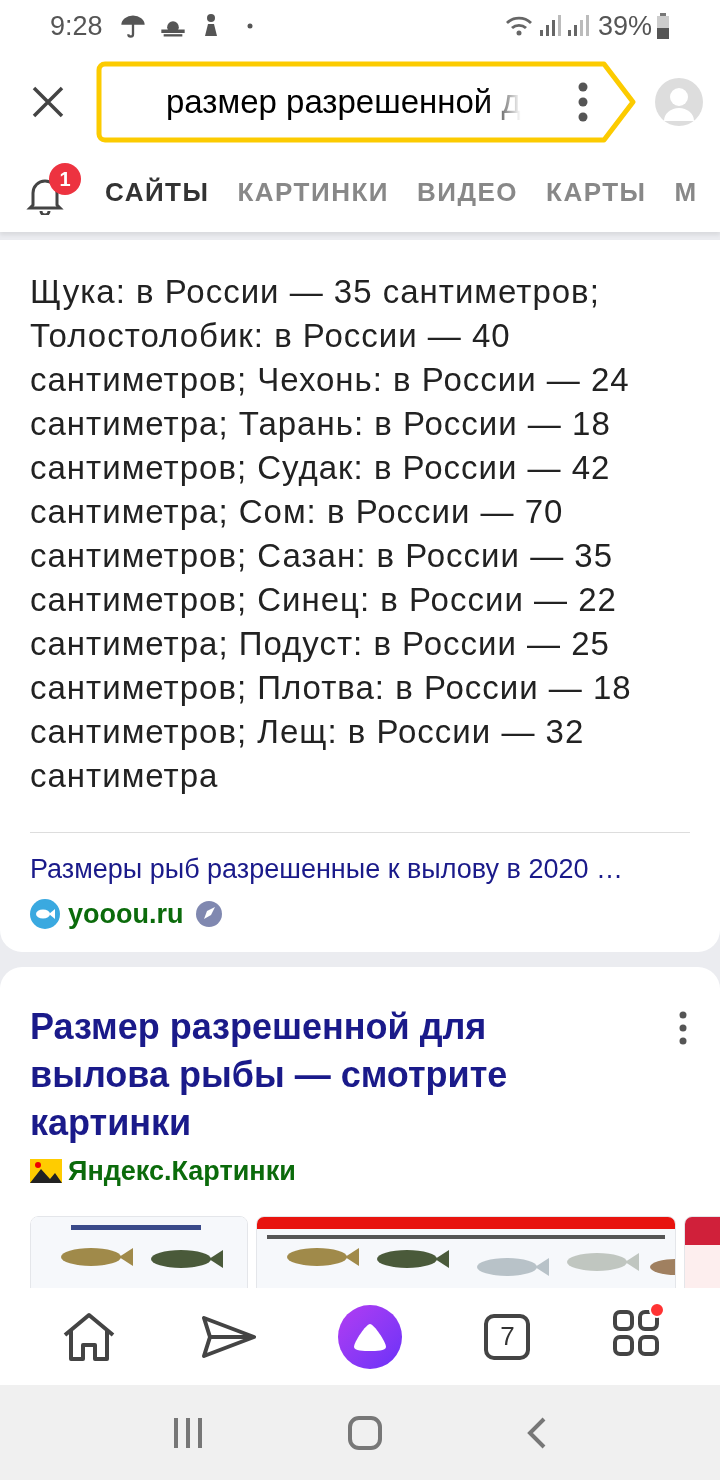  What do you see at coordinates (76, 26) in the screenshot?
I see `status-time: 9:28` at bounding box center [76, 26].